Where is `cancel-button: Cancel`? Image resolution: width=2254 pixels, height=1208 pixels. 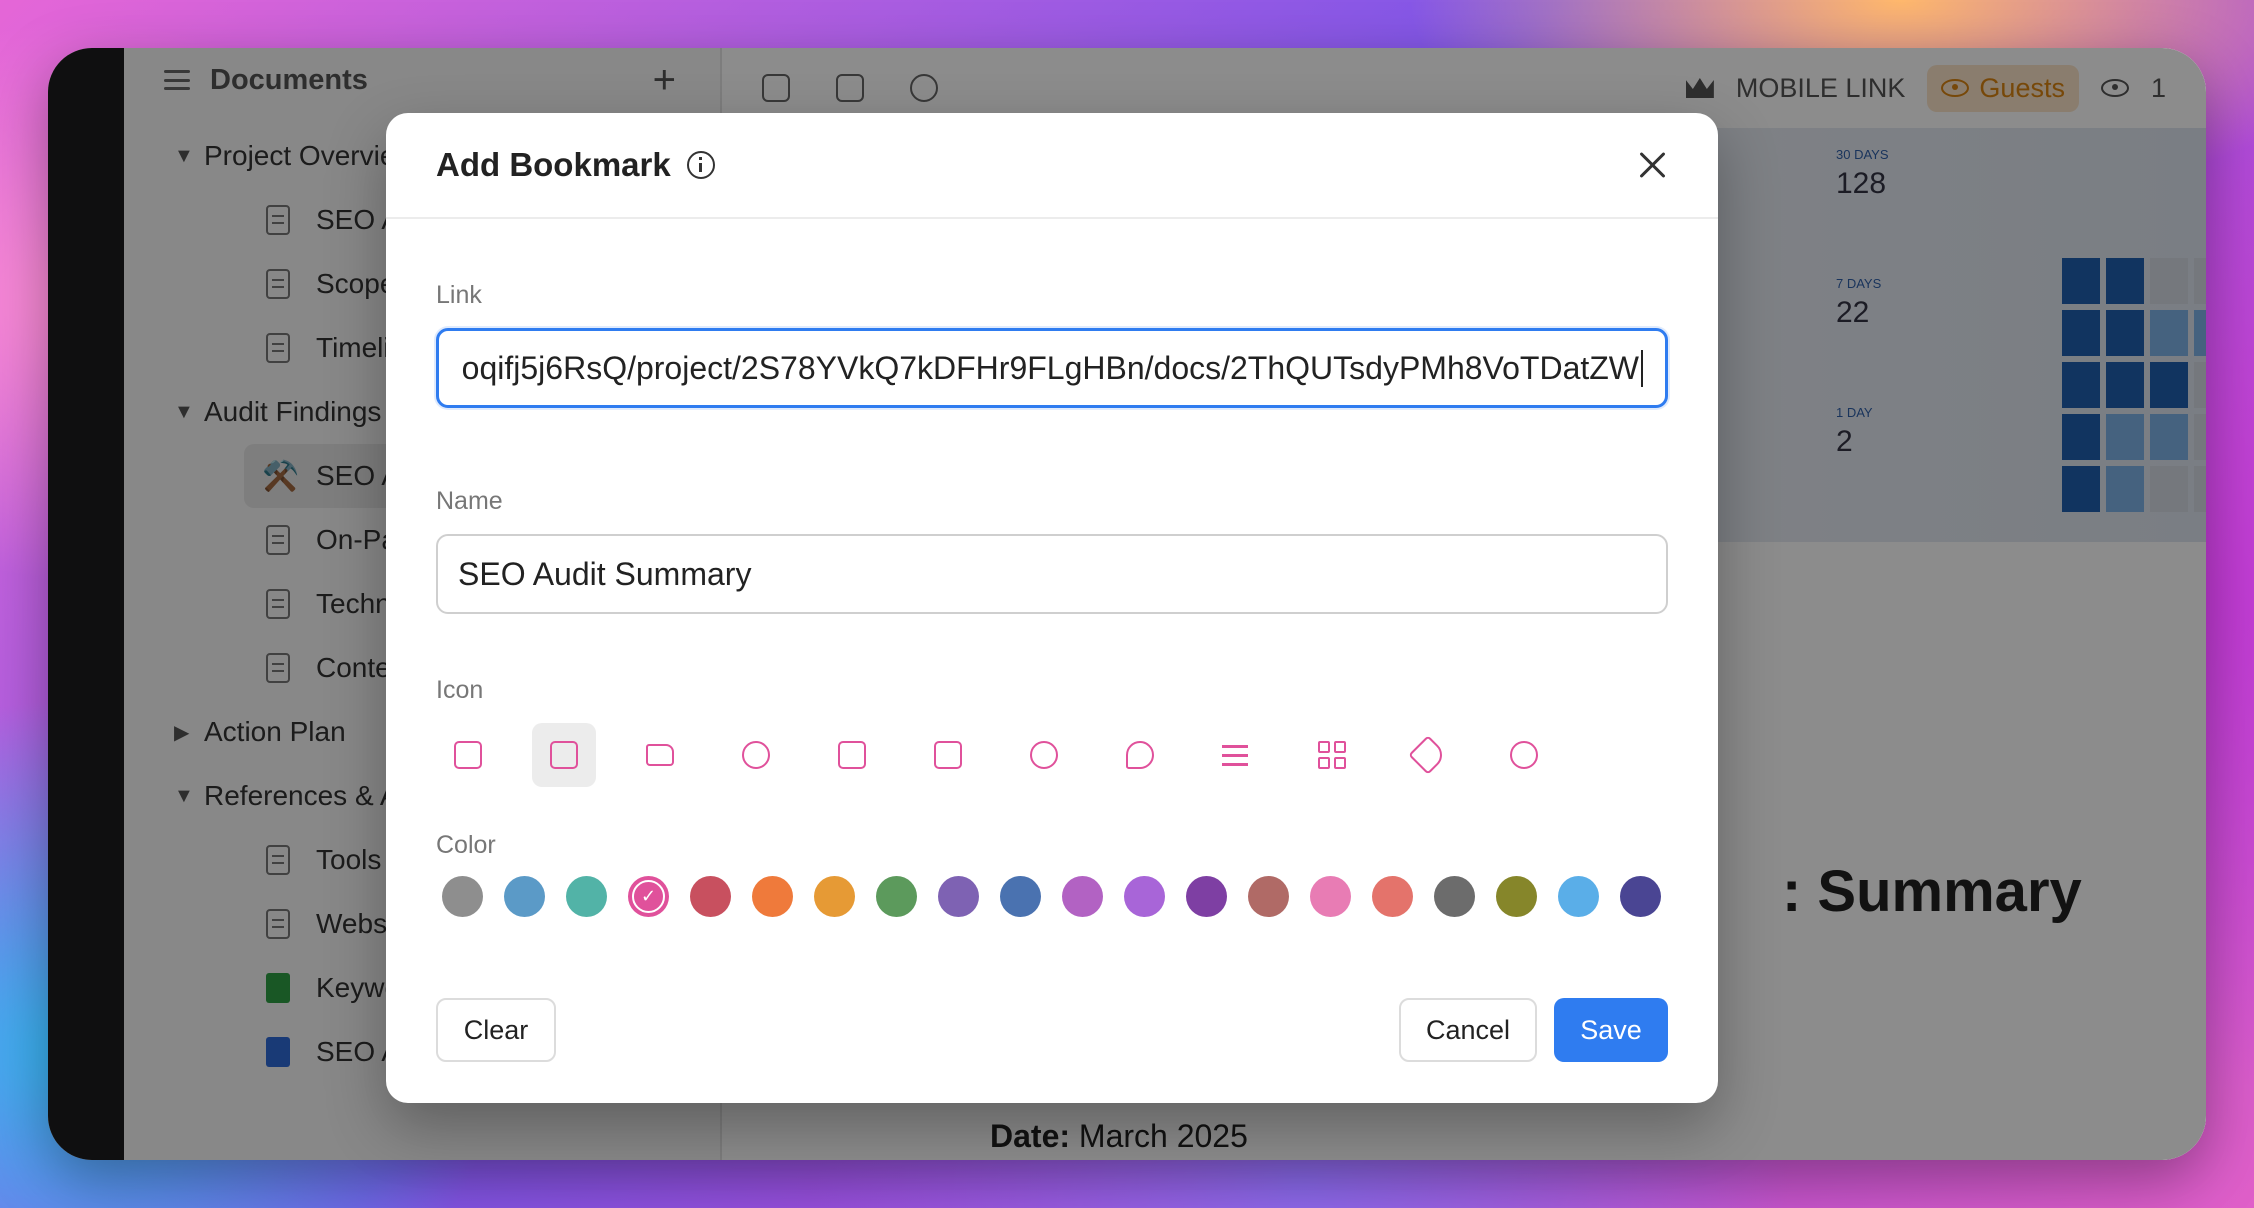
cancel-button: Cancel is located at coordinates (1468, 1030).